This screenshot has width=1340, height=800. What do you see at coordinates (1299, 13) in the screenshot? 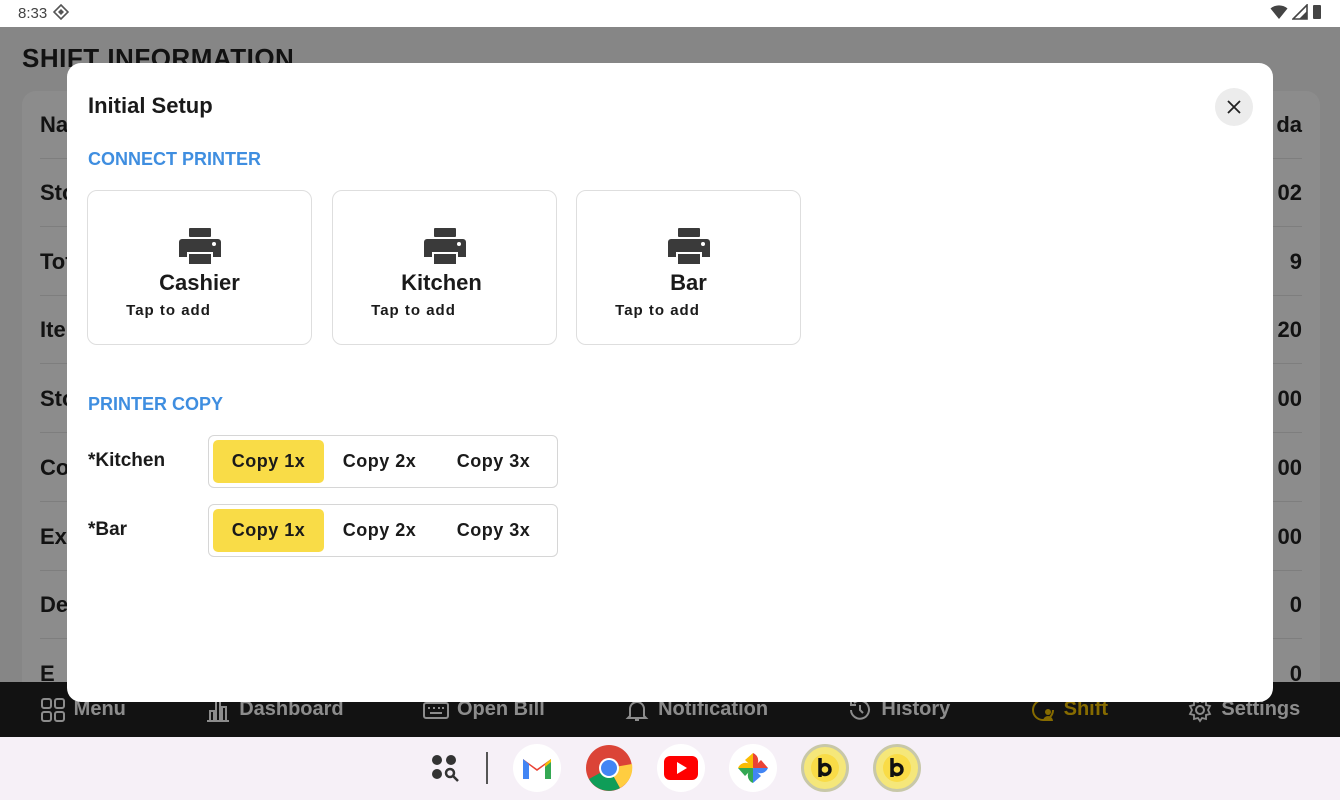
I see `signal-icon` at bounding box center [1299, 13].